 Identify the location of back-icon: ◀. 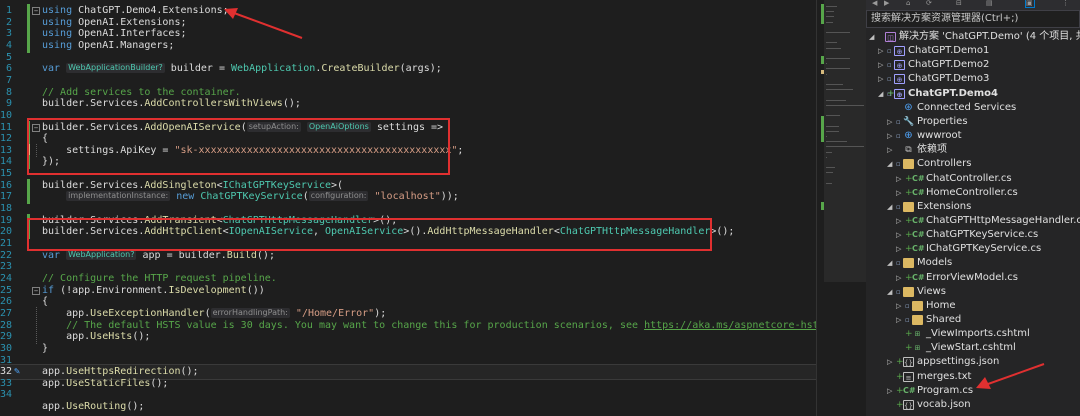
(876, 3).